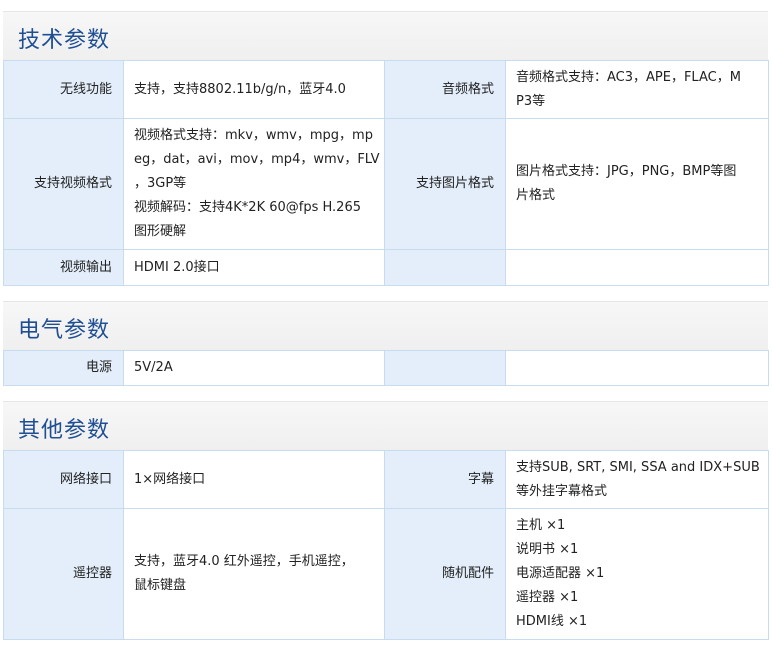 This screenshot has height=646, width=773. Describe the element at coordinates (254, 368) in the screenshot. I see `spec-value: 5V/2A` at that location.